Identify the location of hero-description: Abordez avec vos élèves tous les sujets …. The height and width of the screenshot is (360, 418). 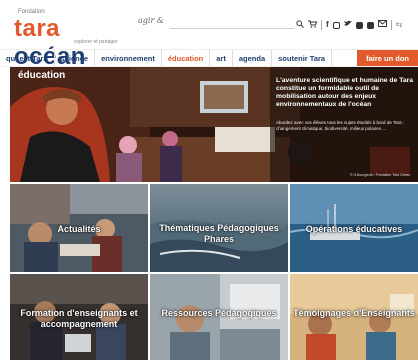
(340, 125).